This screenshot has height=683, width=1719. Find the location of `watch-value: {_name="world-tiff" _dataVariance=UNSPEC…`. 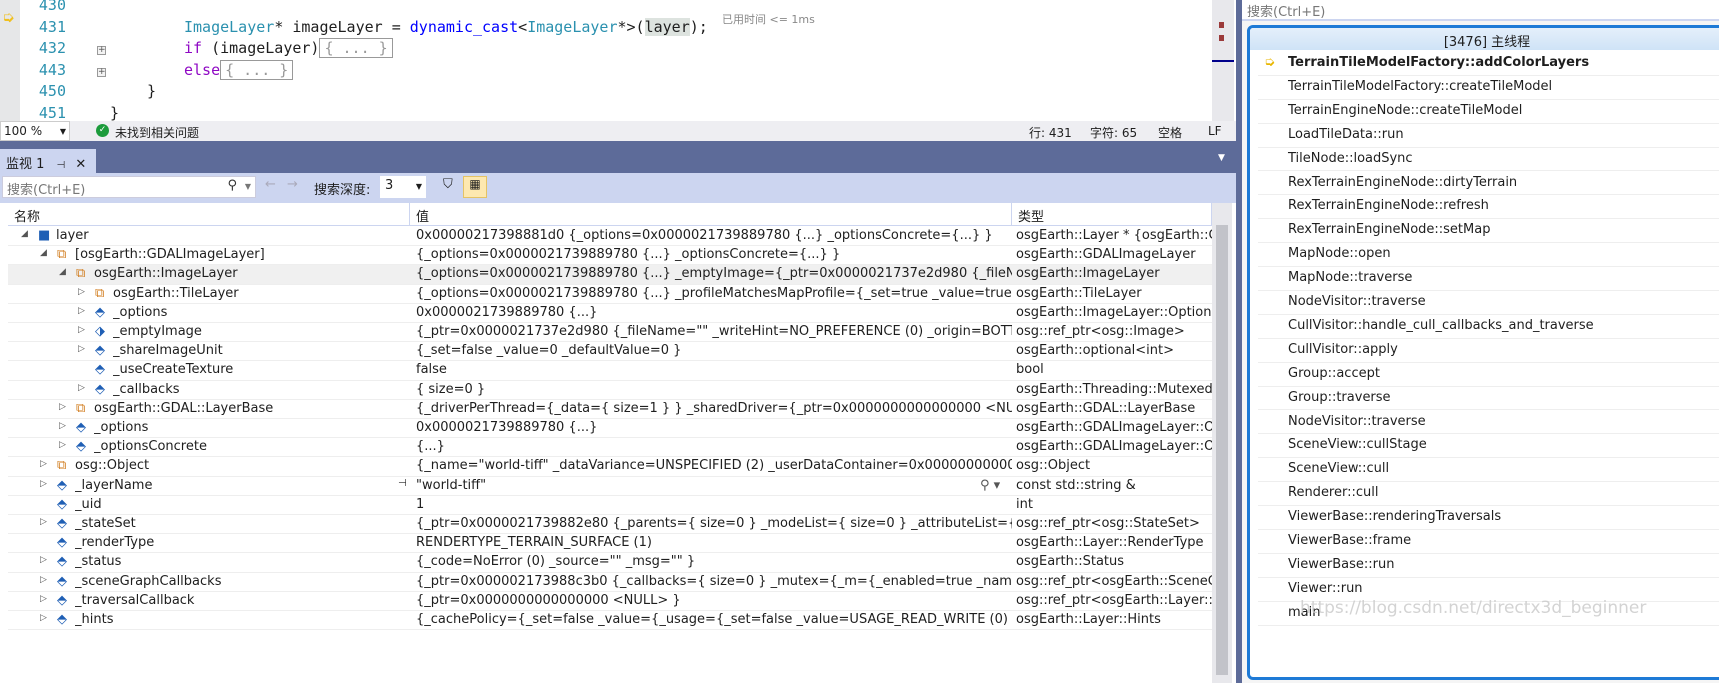

watch-value: {_name="world-tiff" _dataVariance=UNSPEC… is located at coordinates (714, 465).